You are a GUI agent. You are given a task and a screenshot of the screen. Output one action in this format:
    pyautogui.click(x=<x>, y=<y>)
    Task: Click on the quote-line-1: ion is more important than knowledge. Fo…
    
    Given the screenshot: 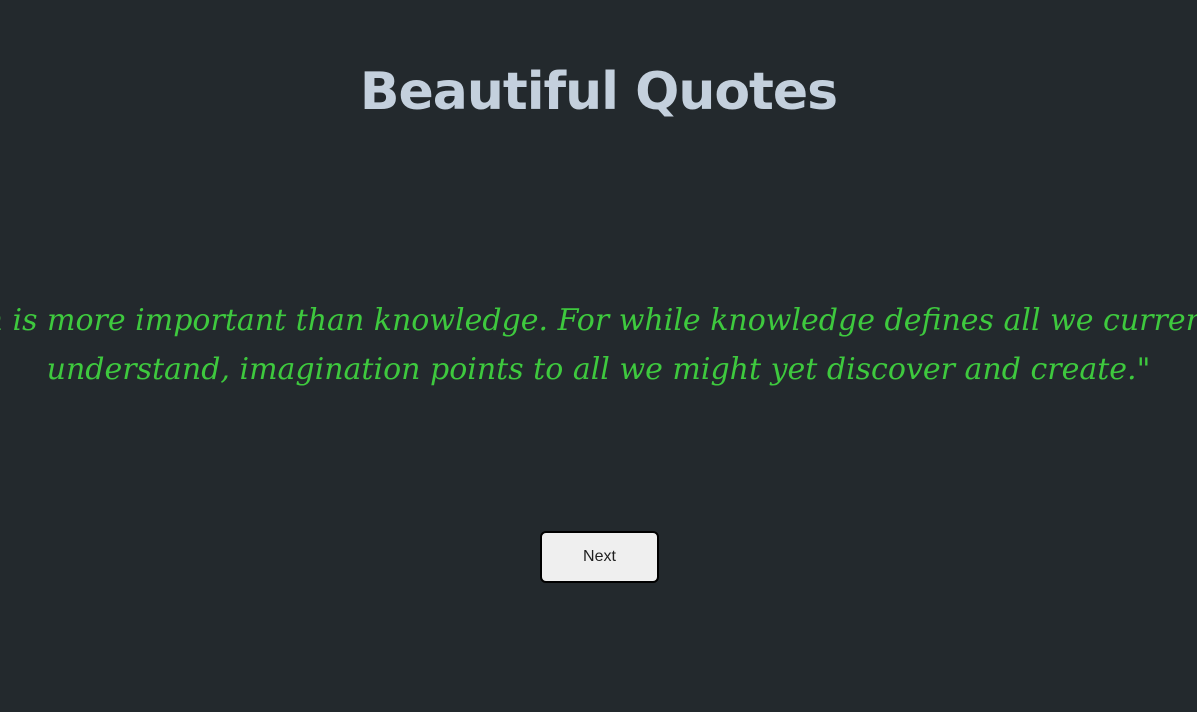 What is the action you would take?
    pyautogui.click(x=598, y=320)
    